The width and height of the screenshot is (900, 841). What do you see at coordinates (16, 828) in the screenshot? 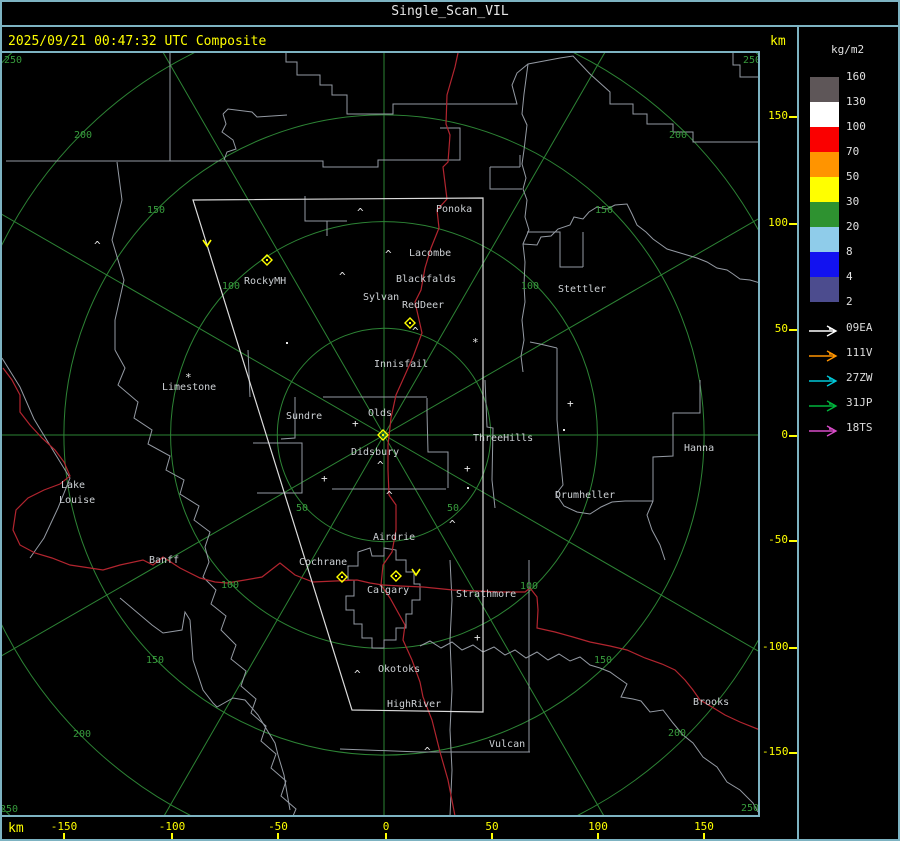
I see `bottom-axis-unit-label: km` at bounding box center [16, 828].